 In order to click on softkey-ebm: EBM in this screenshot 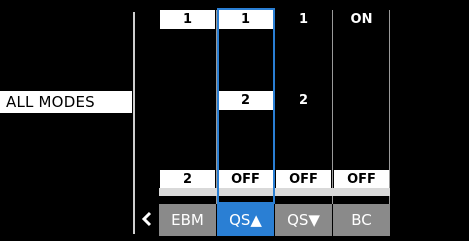, I will do `click(187, 220)`.